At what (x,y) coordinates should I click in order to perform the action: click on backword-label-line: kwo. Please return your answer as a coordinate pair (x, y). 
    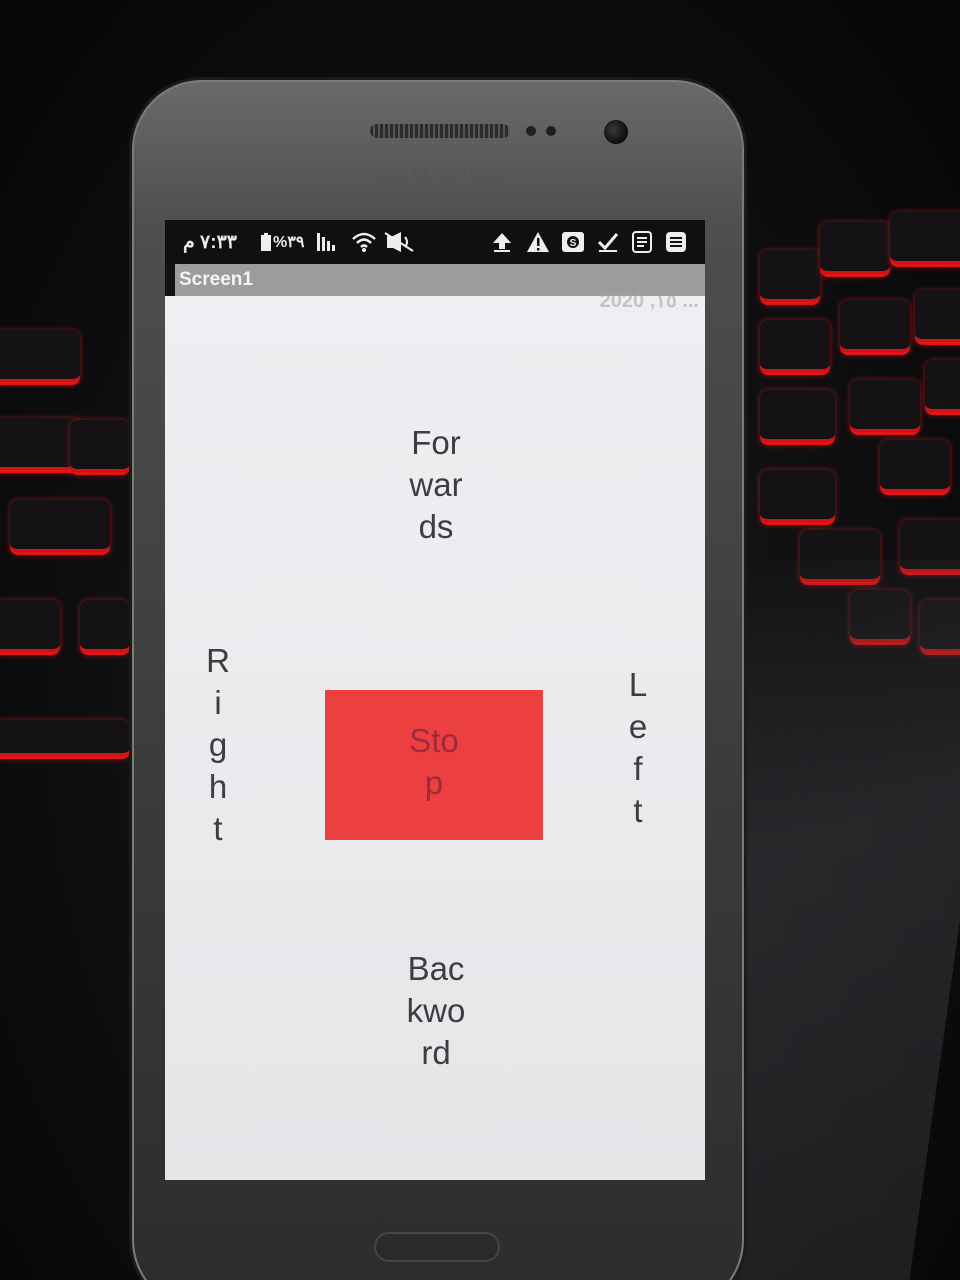
    Looking at the image, I should click on (436, 1010).